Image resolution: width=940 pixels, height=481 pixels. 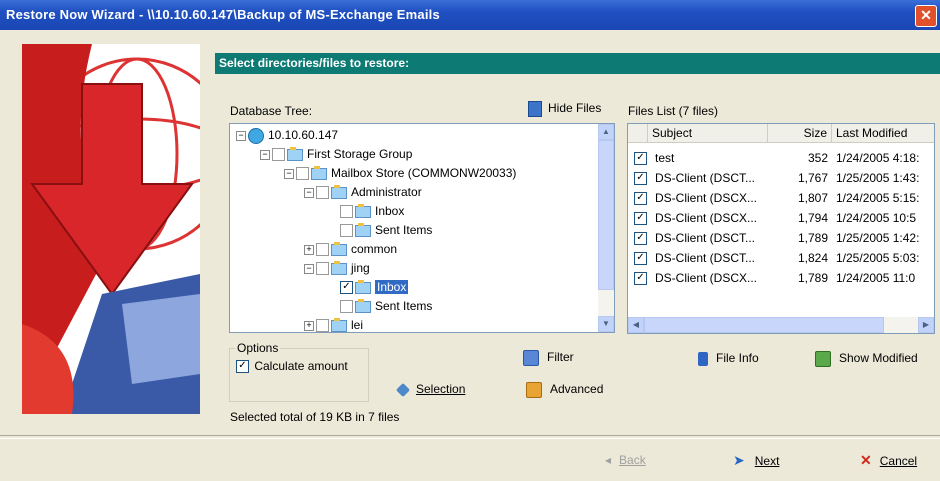 What do you see at coordinates (636, 325) in the screenshot?
I see `scroll-left-icon: ◀` at bounding box center [636, 325].